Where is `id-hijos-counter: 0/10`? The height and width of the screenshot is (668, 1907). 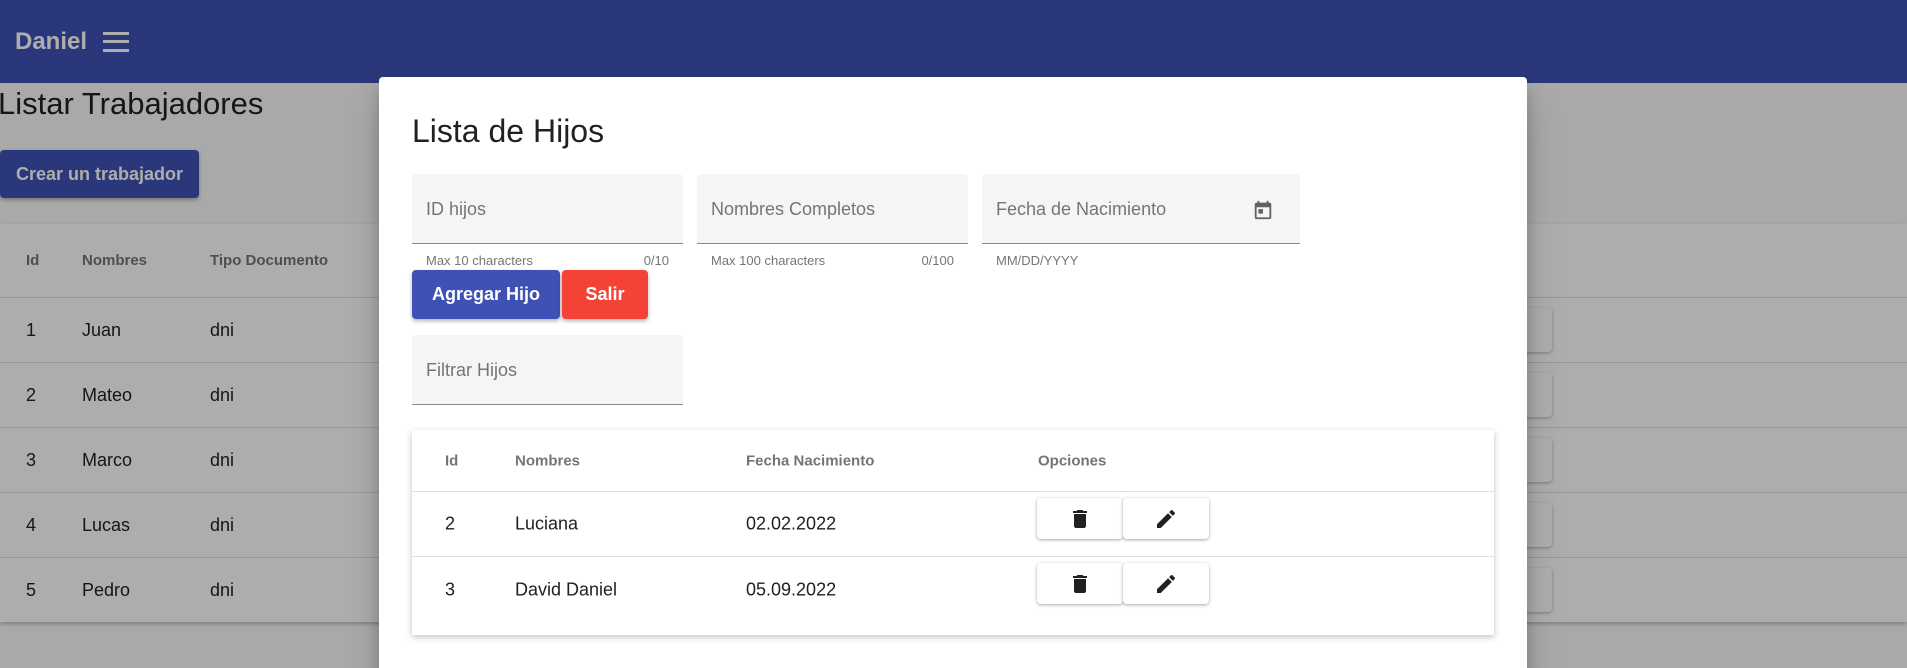 id-hijos-counter: 0/10 is located at coordinates (656, 260).